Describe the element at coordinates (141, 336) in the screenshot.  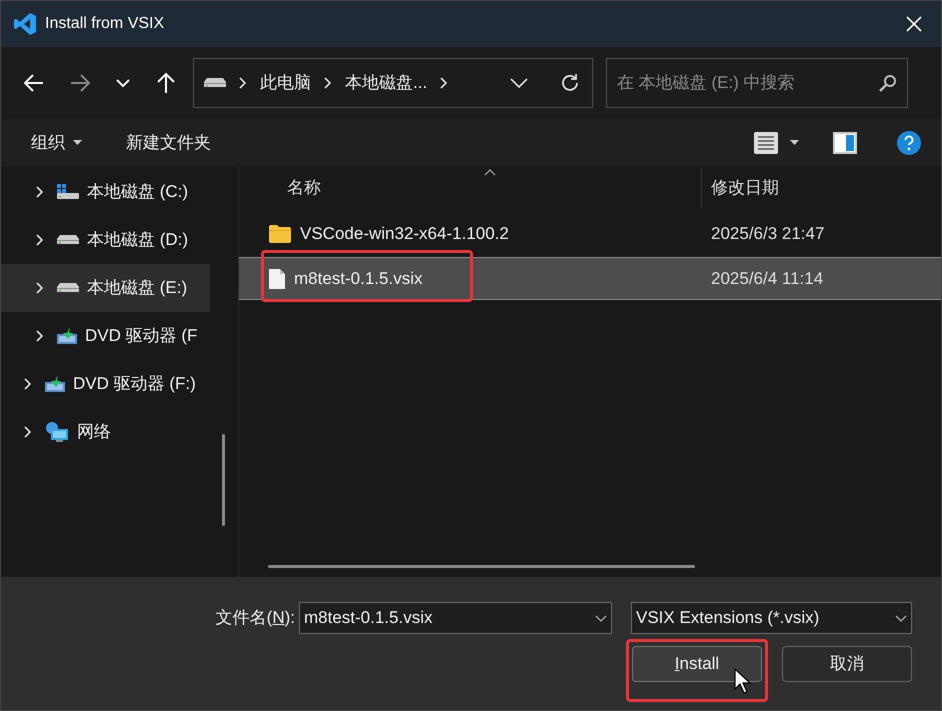
I see `sidebar-item-label: DVD 驱动器 (F` at that location.